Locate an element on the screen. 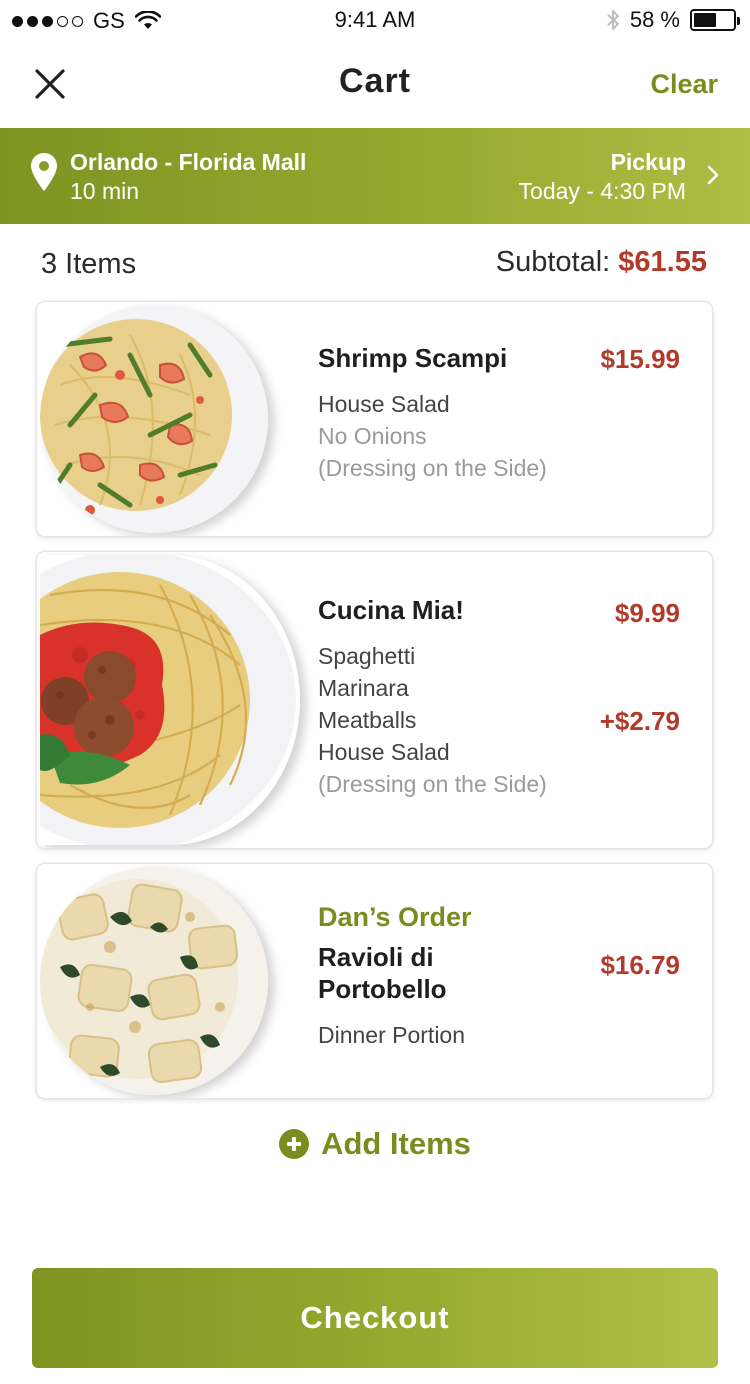 The image size is (750, 1384). chevron-right-icon is located at coordinates (713, 175).